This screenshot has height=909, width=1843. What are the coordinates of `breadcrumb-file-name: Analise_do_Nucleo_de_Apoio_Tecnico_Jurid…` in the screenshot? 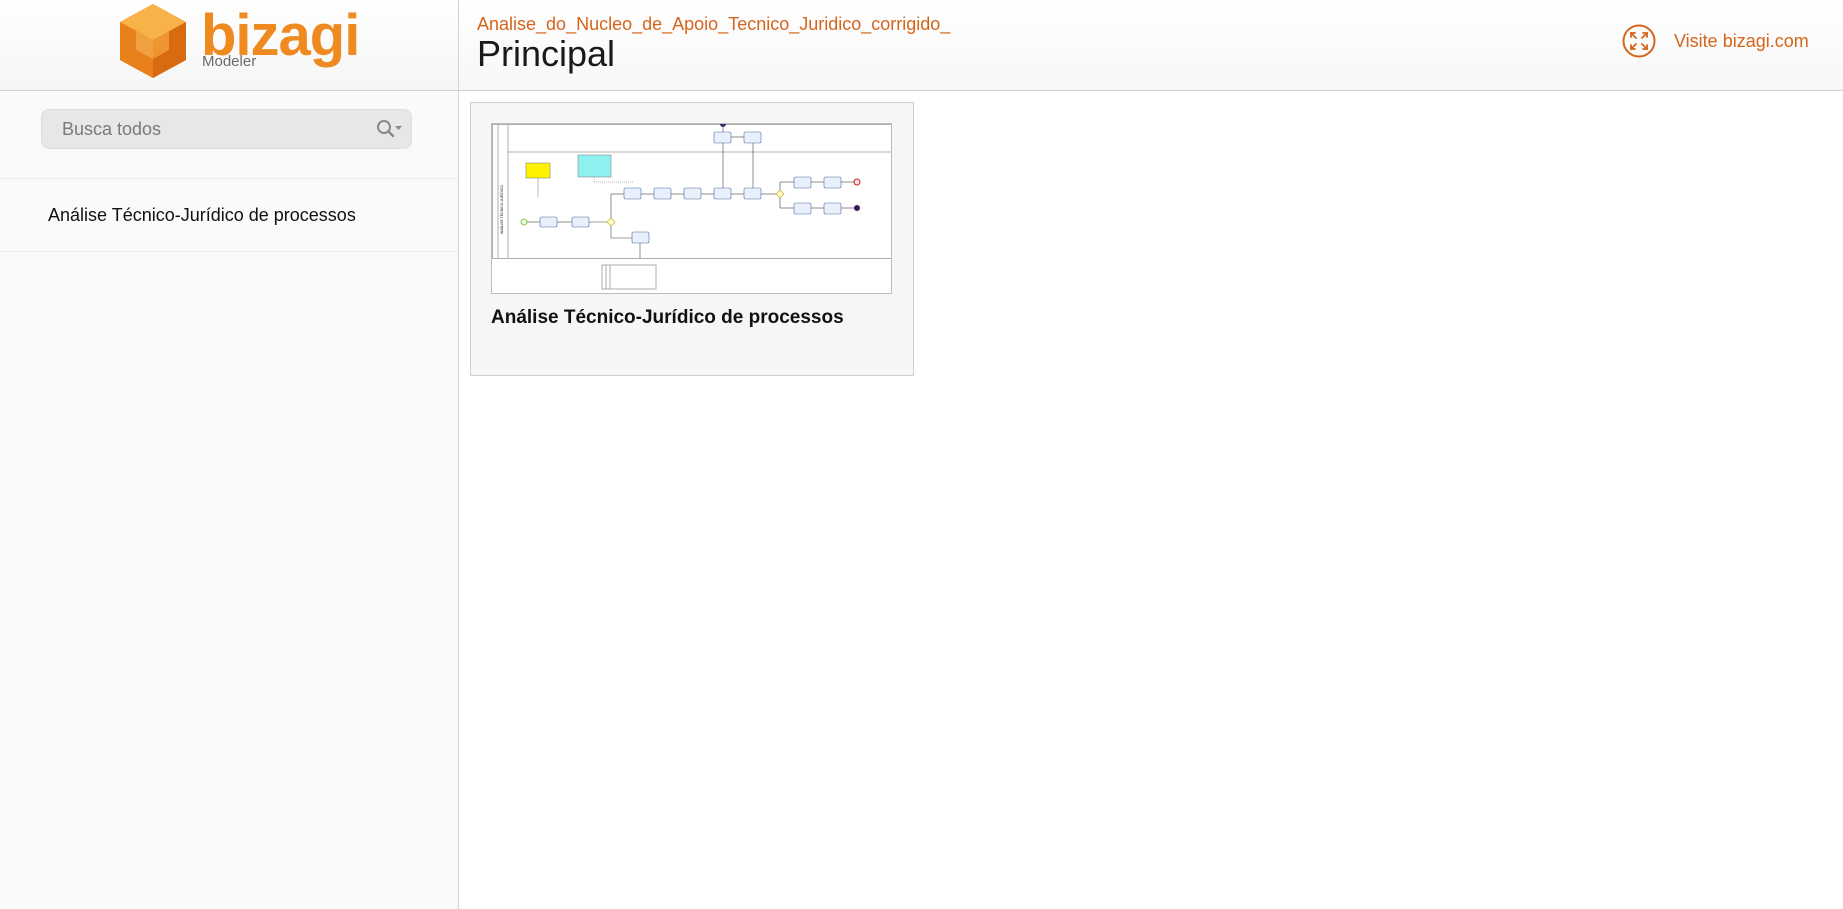 It's located at (713, 24).